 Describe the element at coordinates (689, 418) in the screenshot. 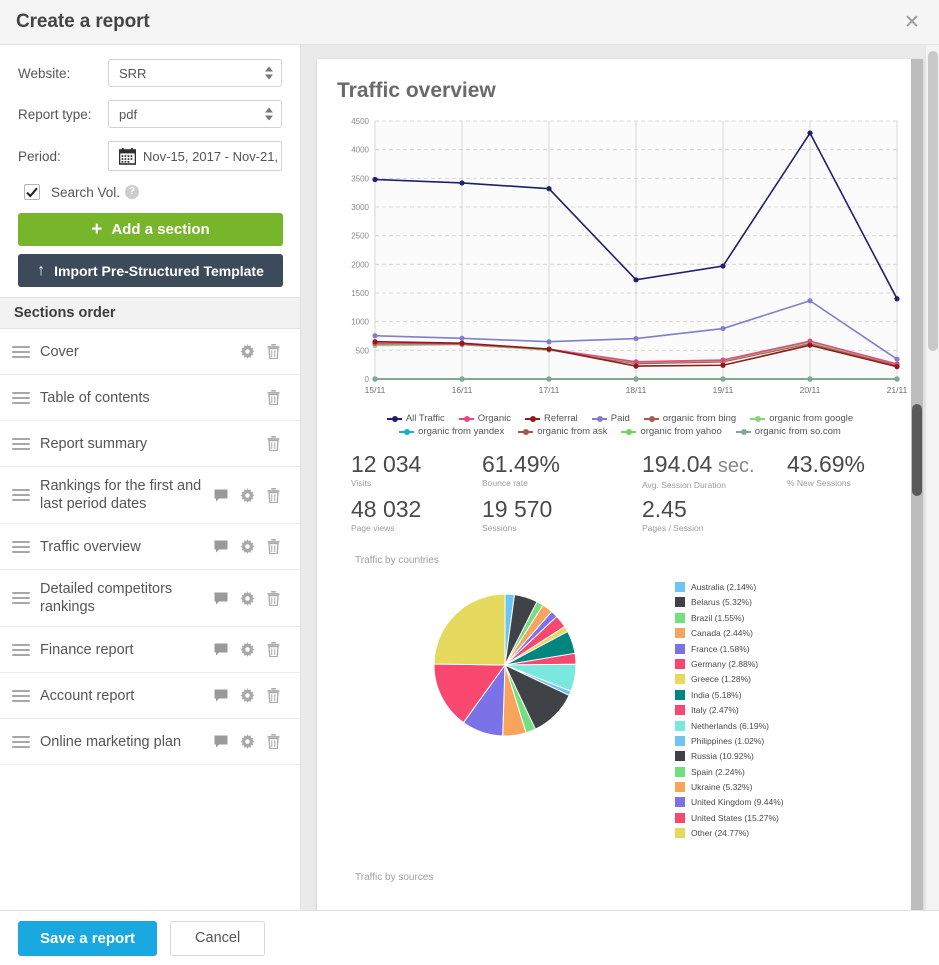

I see `legend-item: organic from bing` at that location.